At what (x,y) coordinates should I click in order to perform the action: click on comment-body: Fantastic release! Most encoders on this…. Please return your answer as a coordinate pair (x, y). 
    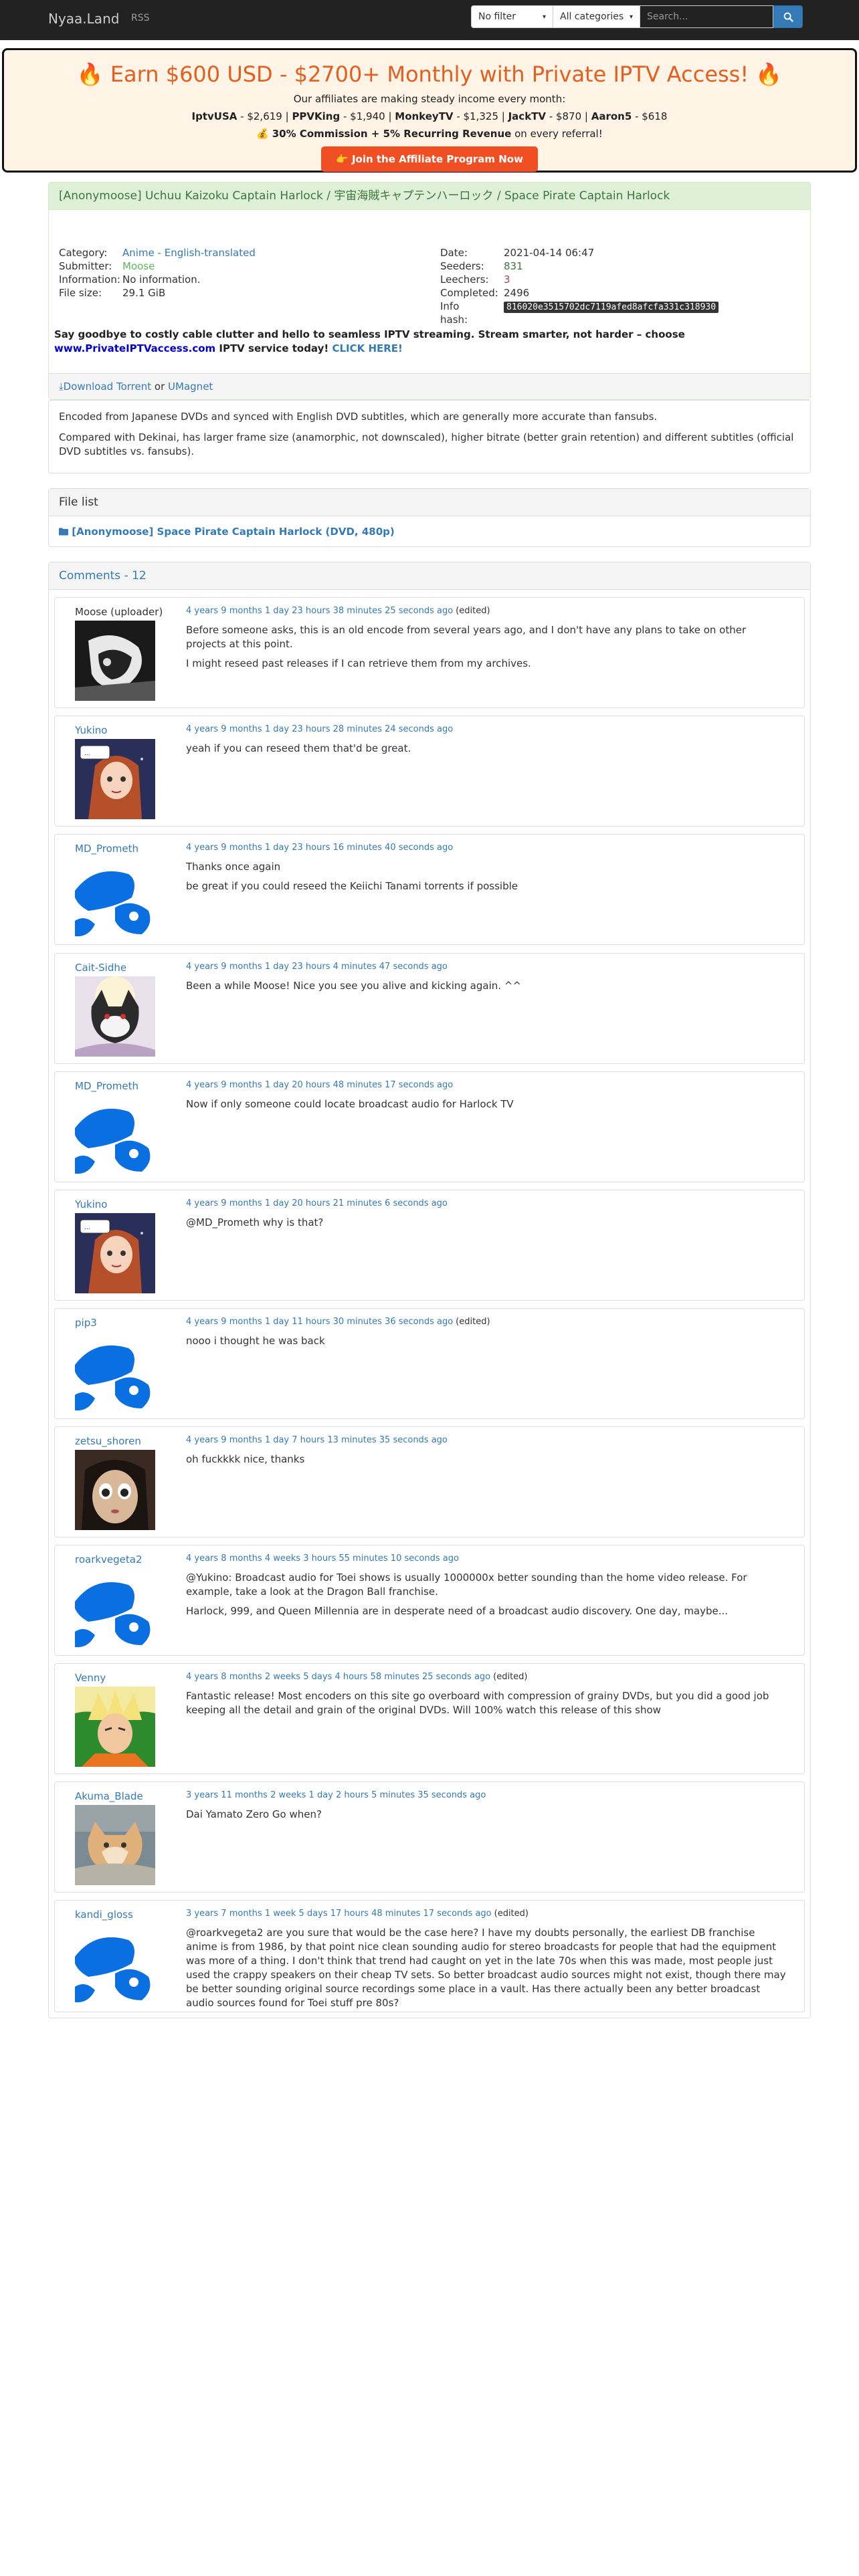
    Looking at the image, I should click on (487, 1706).